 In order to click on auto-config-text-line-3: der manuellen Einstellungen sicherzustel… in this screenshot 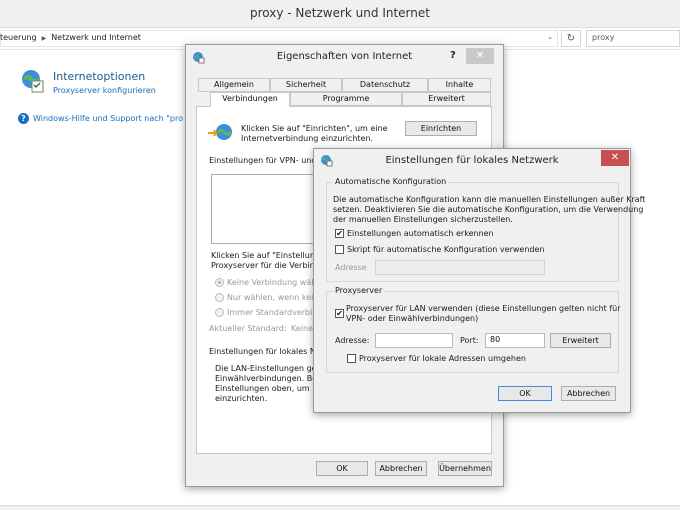, I will do `click(423, 219)`.